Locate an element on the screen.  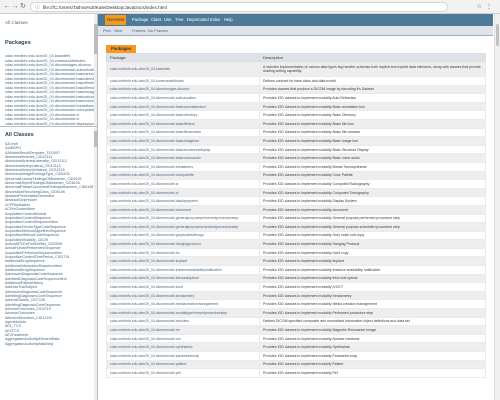
back-icon: ← is located at coordinates (7, 7).